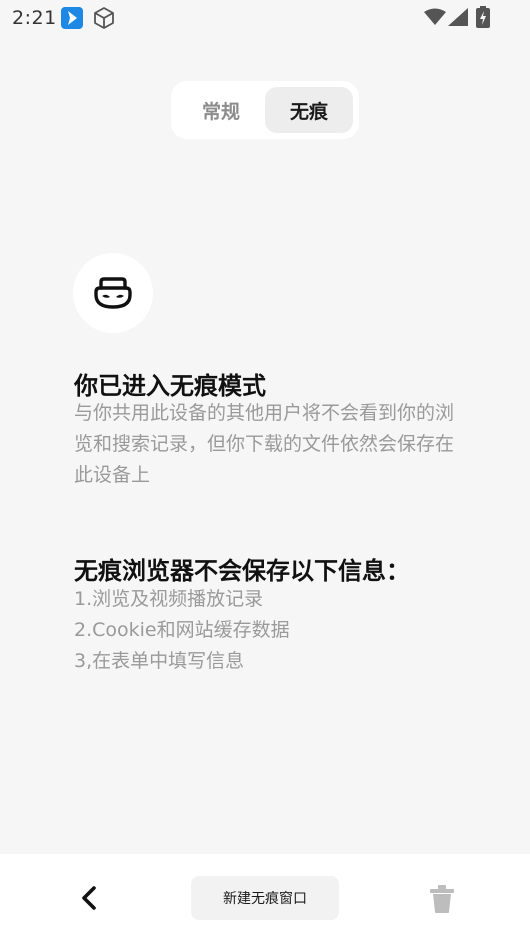 The image size is (530, 942). I want to click on cell-signal-icon, so click(458, 17).